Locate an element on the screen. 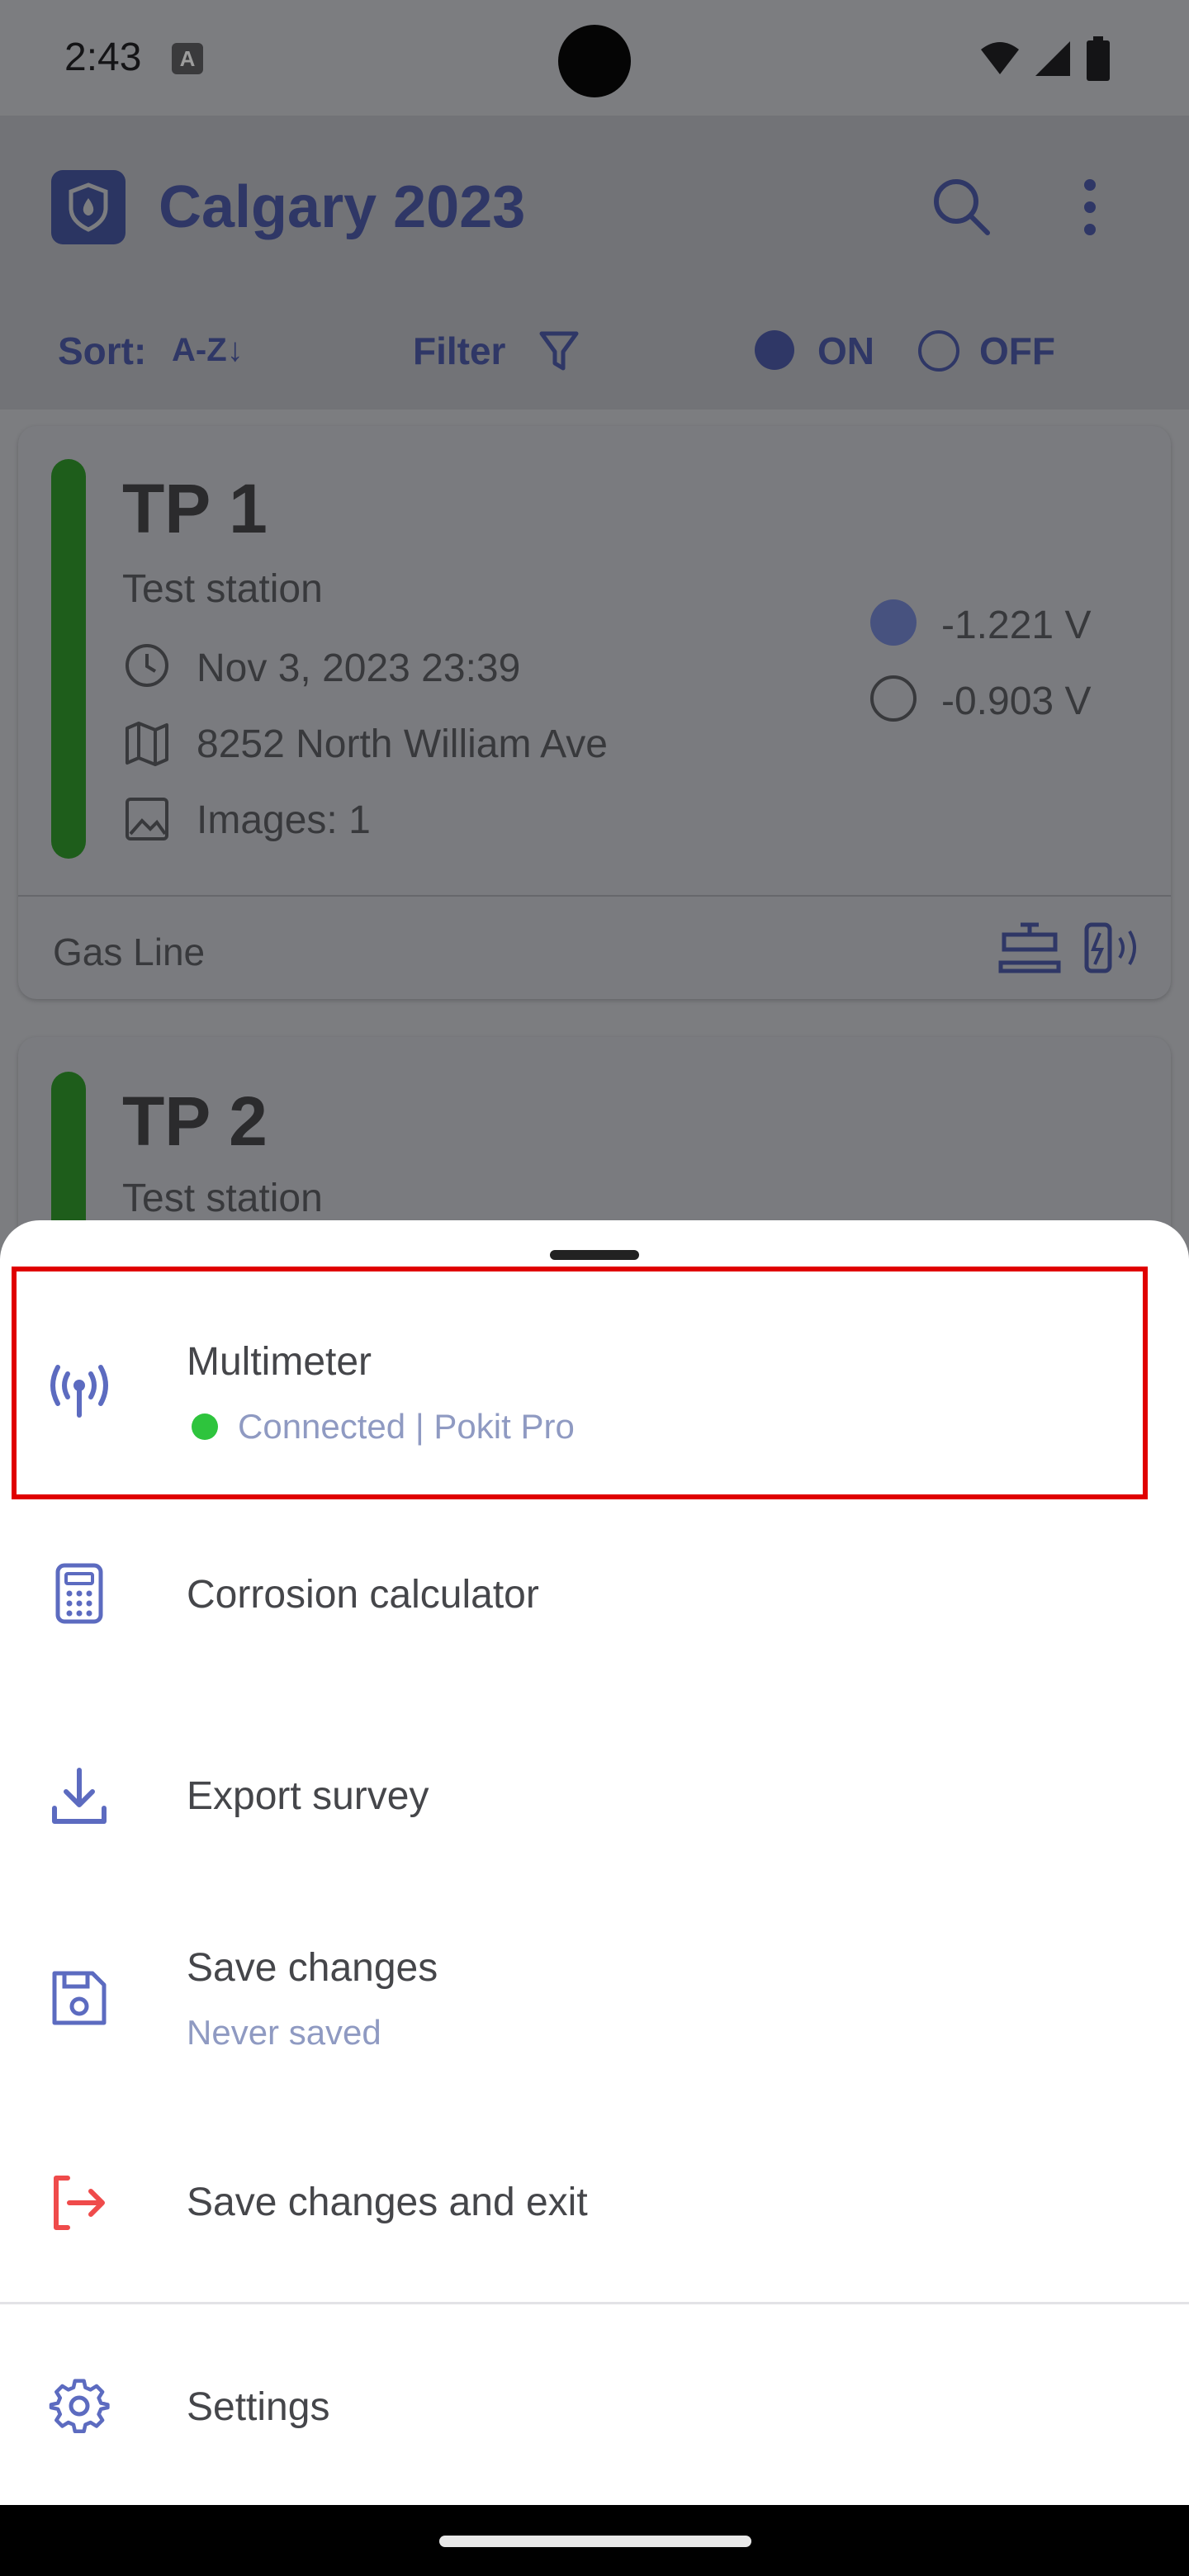 The height and width of the screenshot is (2576, 1189). menu-divider is located at coordinates (594, 2303).